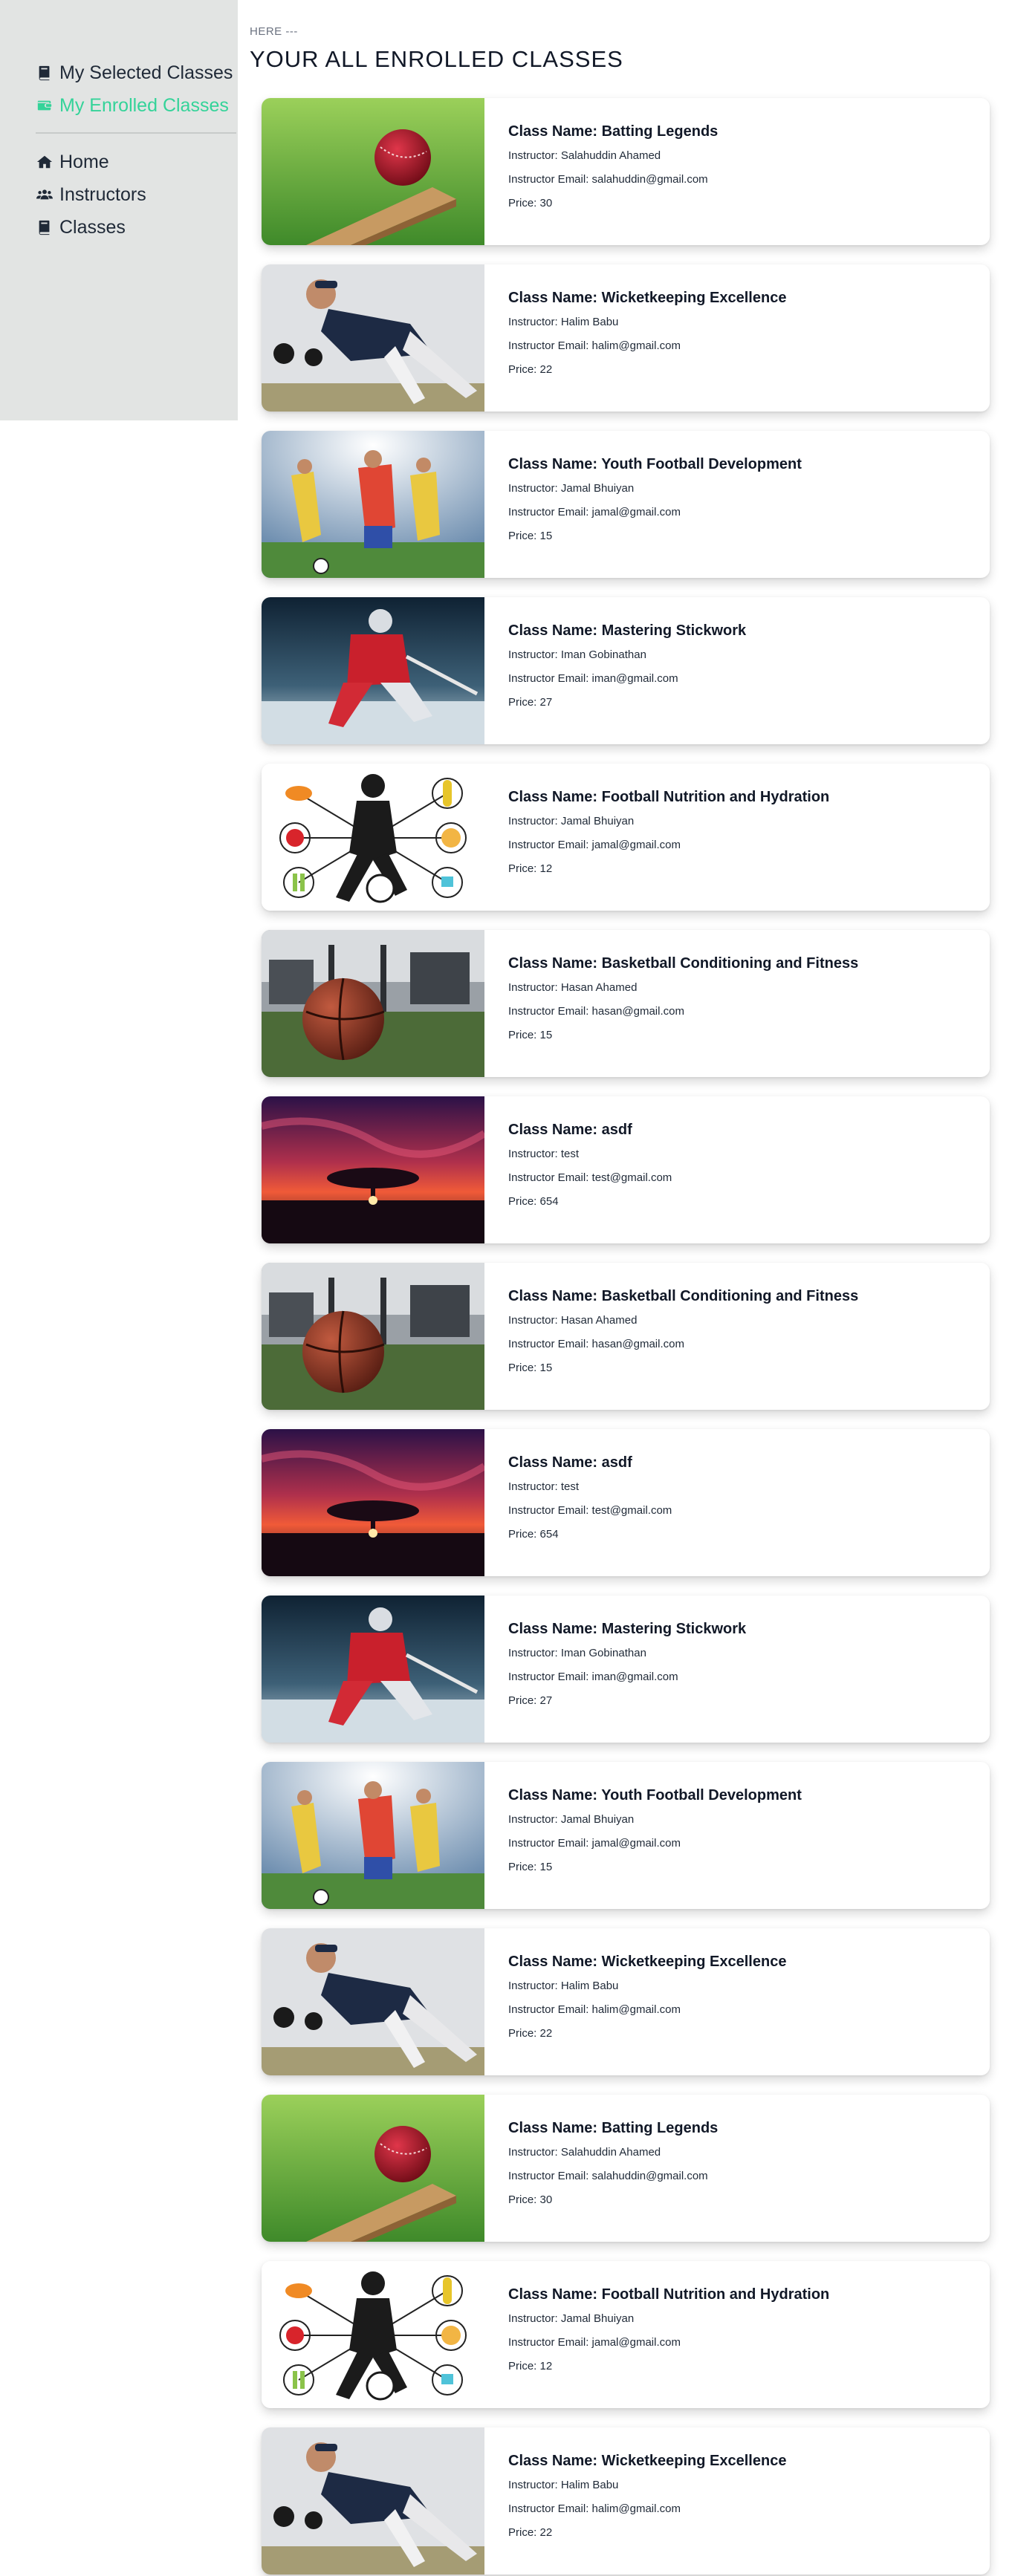 The height and width of the screenshot is (2576, 1015). I want to click on sidebar-item-instructors: Instructors, so click(136, 194).